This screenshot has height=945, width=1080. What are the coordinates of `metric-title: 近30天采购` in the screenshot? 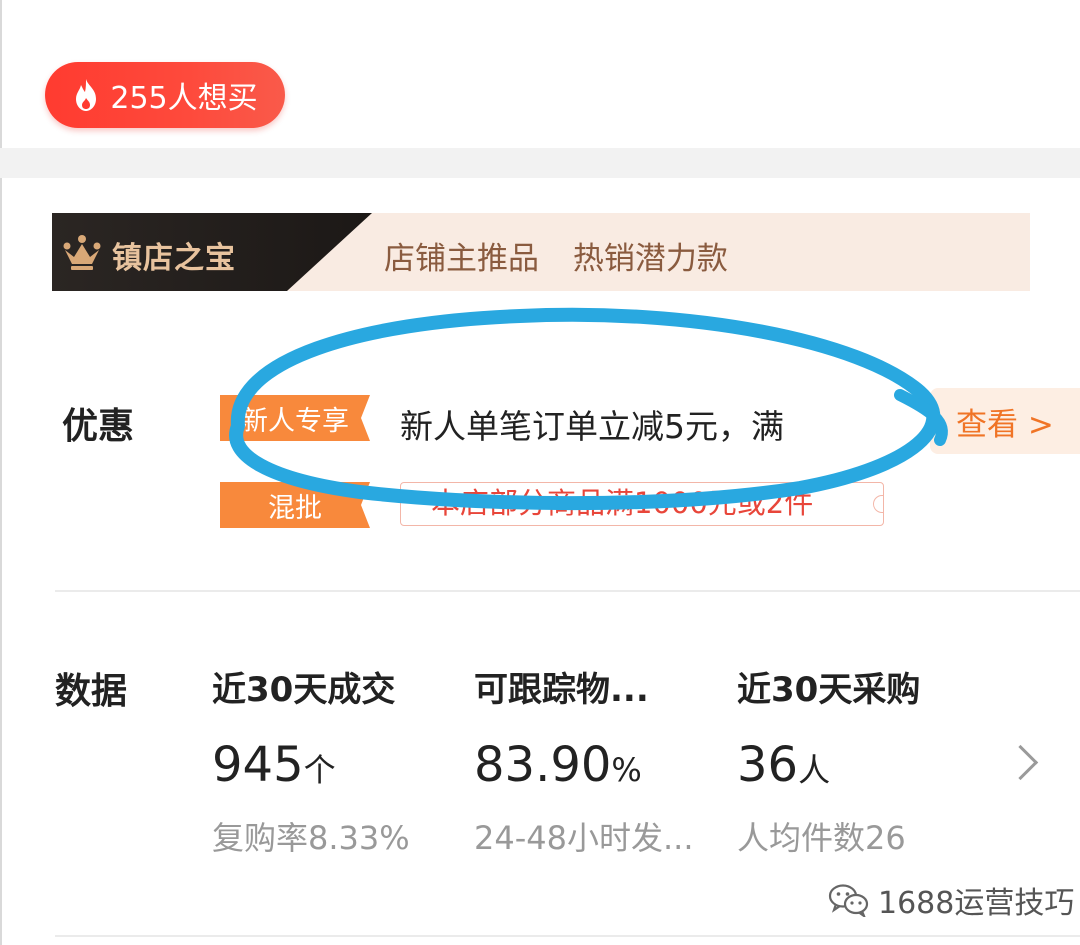 It's located at (829, 690).